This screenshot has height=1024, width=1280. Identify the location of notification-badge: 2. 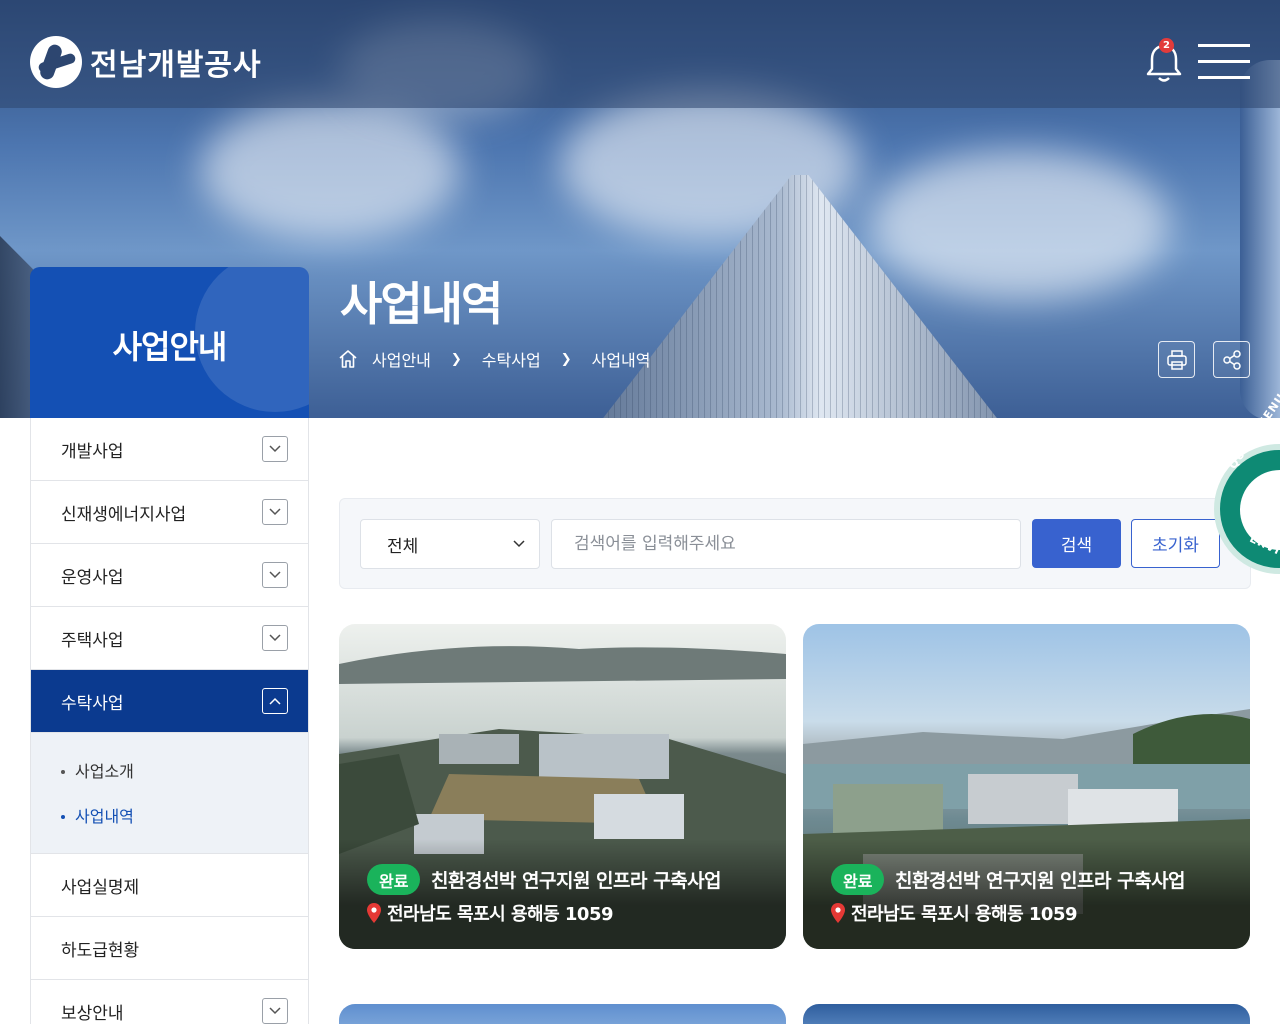
(1166, 45).